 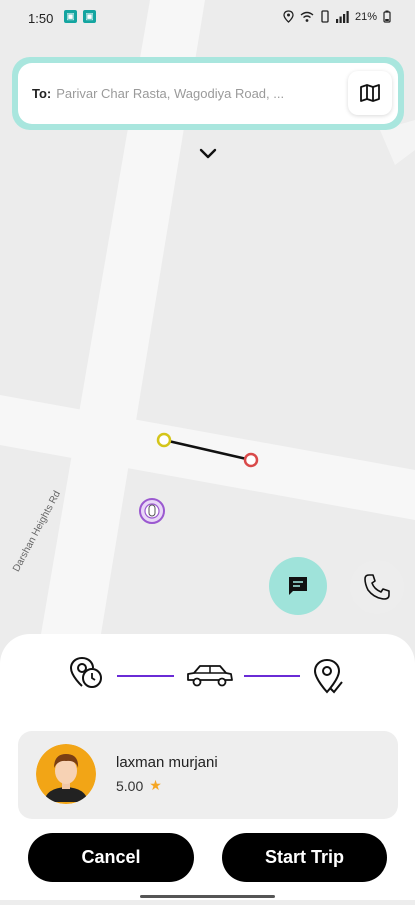 I want to click on start-trip-button: Start Trip, so click(x=304, y=857).